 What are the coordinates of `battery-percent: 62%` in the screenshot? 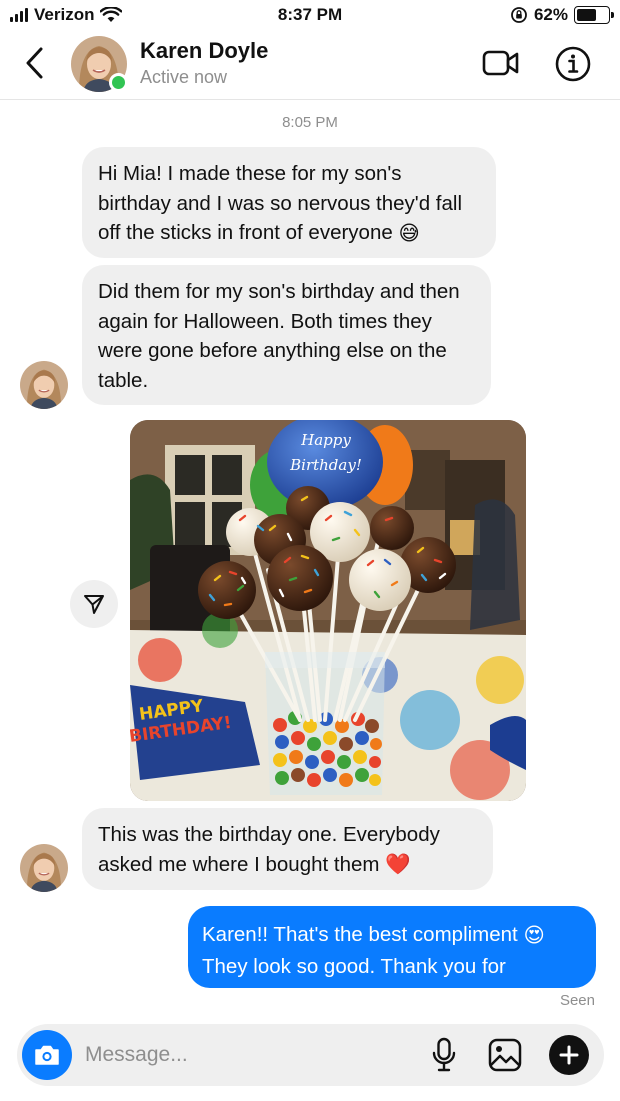 It's located at (550, 14).